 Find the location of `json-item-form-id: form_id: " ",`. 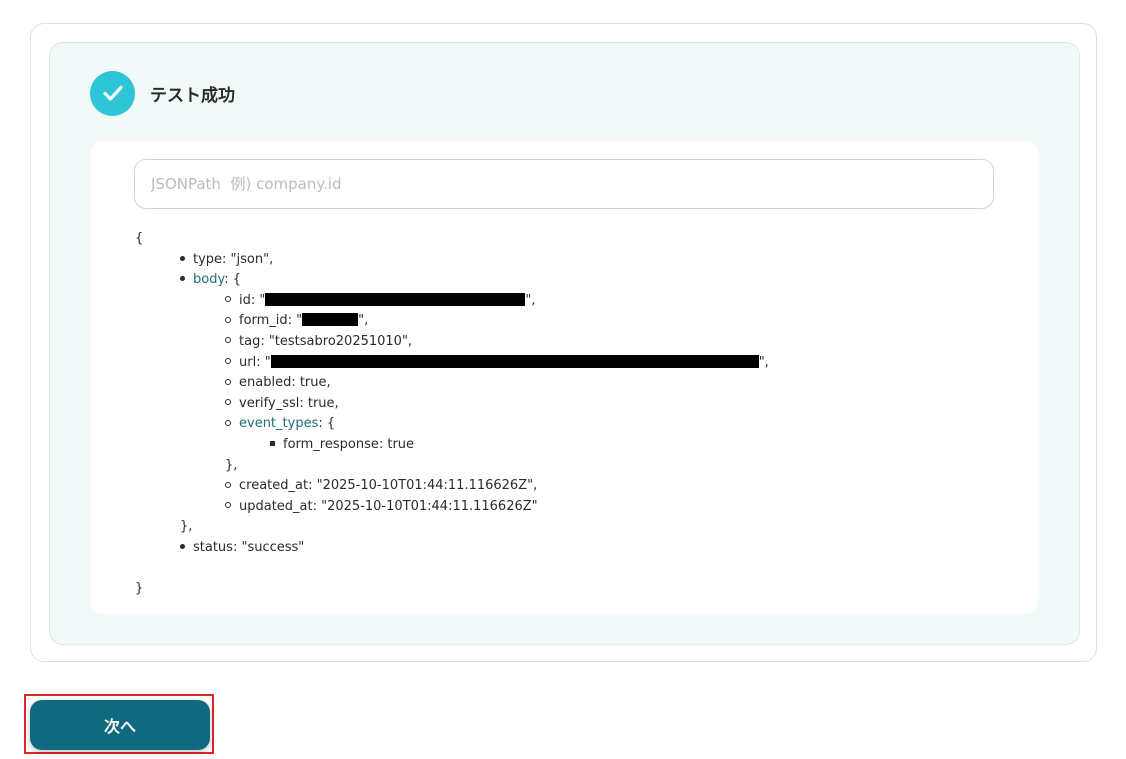

json-item-form-id: form_id: " ", is located at coordinates (452, 321).